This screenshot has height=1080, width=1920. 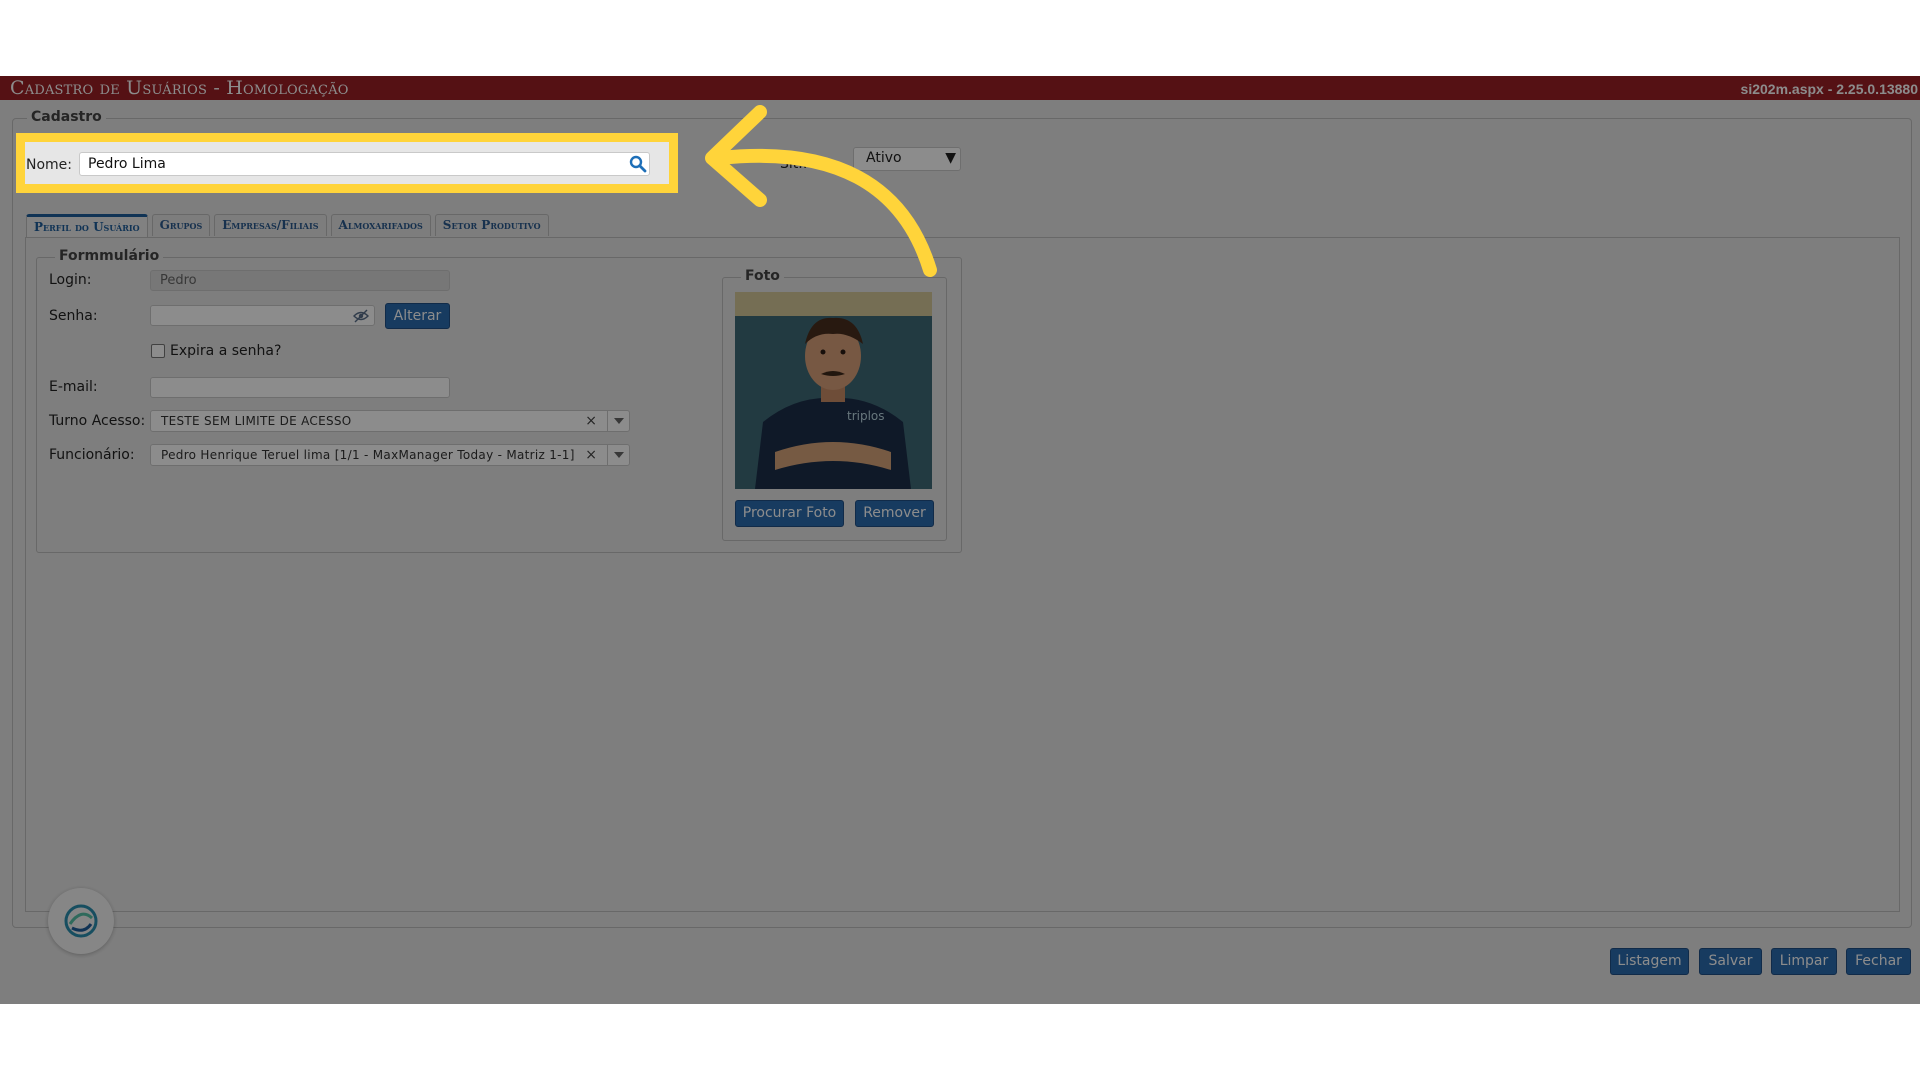 What do you see at coordinates (49, 165) in the screenshot?
I see `nome-label: Nome:` at bounding box center [49, 165].